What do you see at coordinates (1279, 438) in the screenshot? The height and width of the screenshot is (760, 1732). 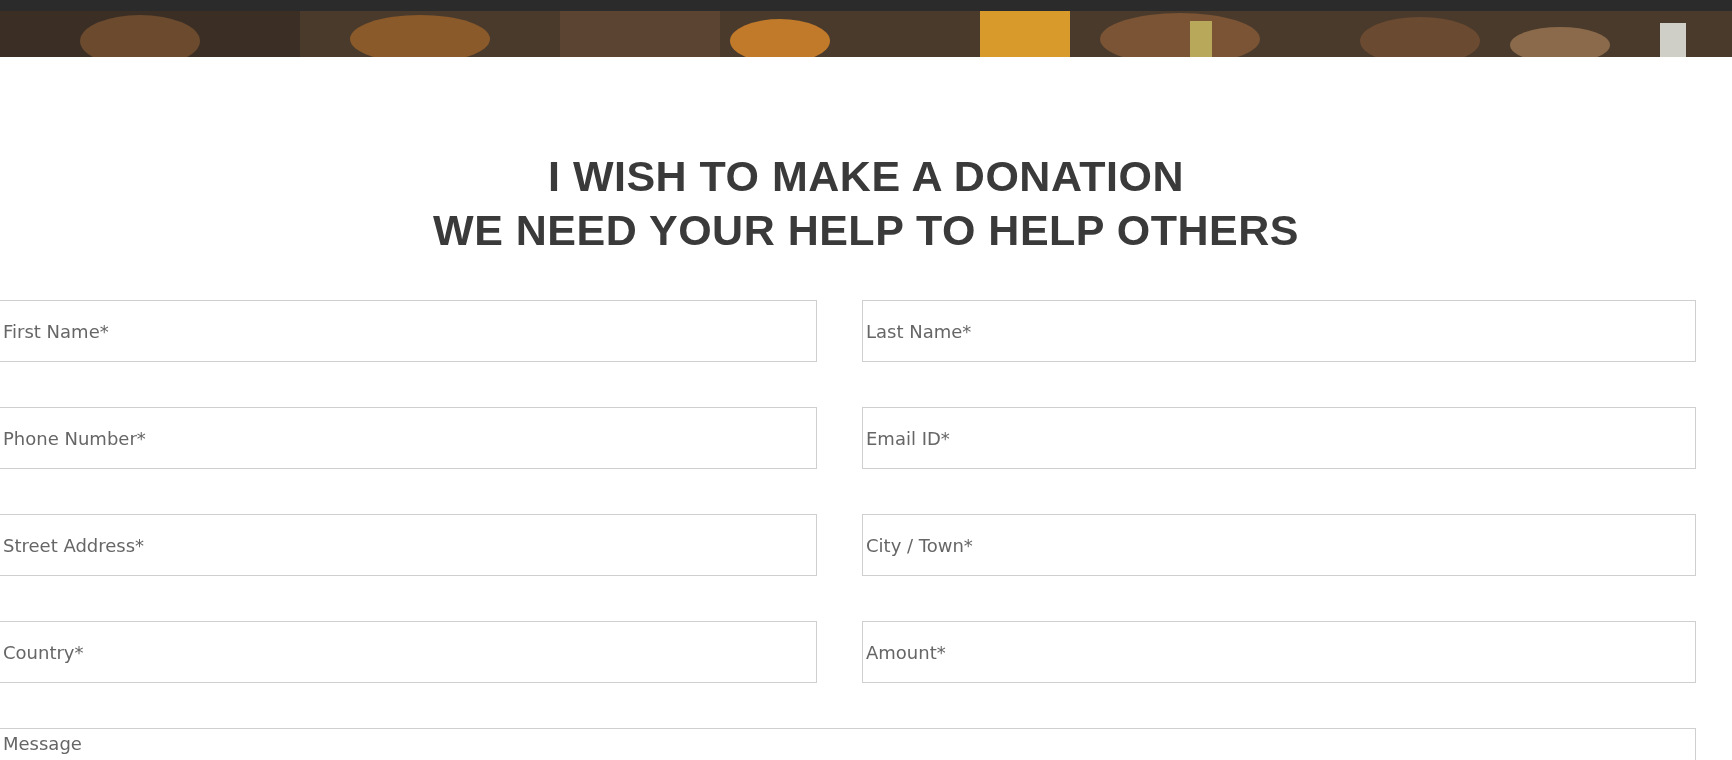 I see `input-field: Email ID*` at bounding box center [1279, 438].